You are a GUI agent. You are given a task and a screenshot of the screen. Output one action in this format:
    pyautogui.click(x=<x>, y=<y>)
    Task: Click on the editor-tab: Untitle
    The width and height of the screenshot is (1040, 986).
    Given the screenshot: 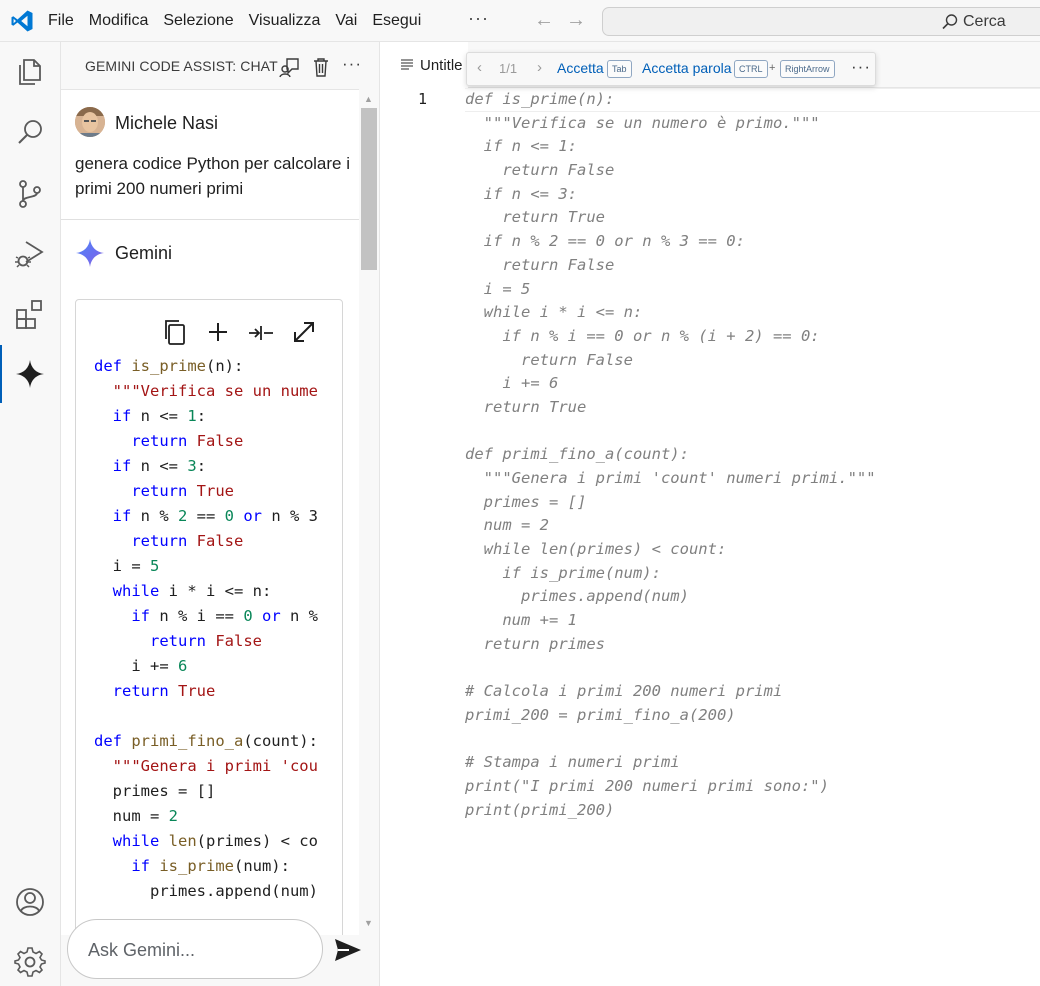 What is the action you would take?
    pyautogui.click(x=424, y=65)
    